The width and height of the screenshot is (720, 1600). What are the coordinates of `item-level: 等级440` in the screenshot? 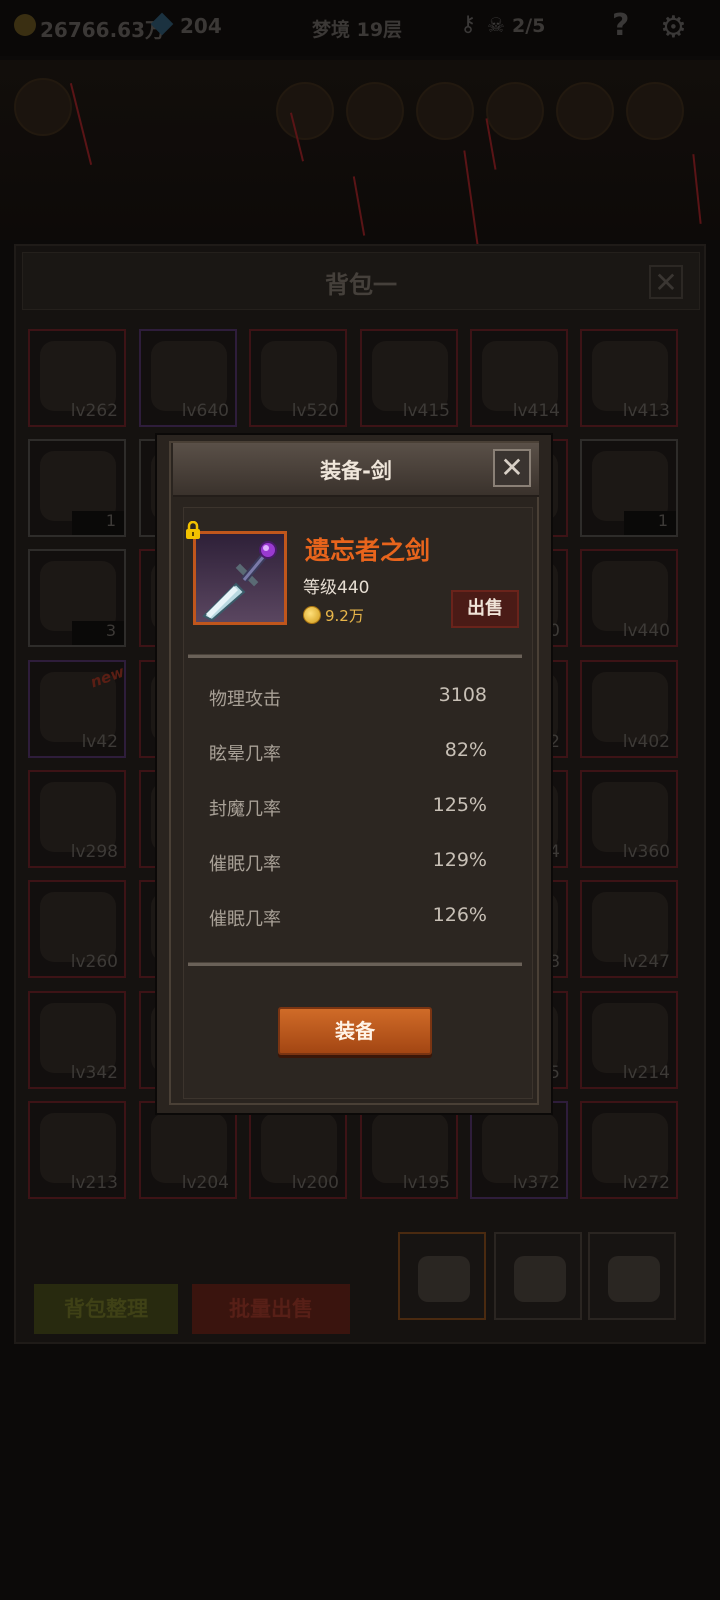 It's located at (336, 588).